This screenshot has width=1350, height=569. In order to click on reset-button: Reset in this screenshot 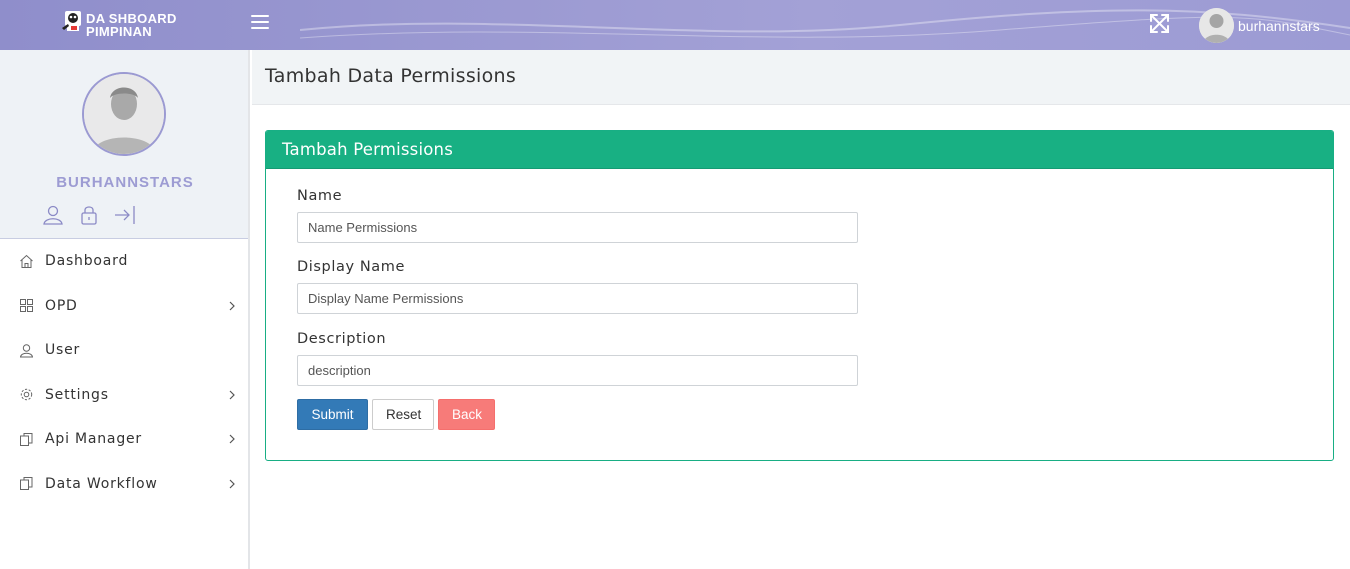, I will do `click(403, 414)`.